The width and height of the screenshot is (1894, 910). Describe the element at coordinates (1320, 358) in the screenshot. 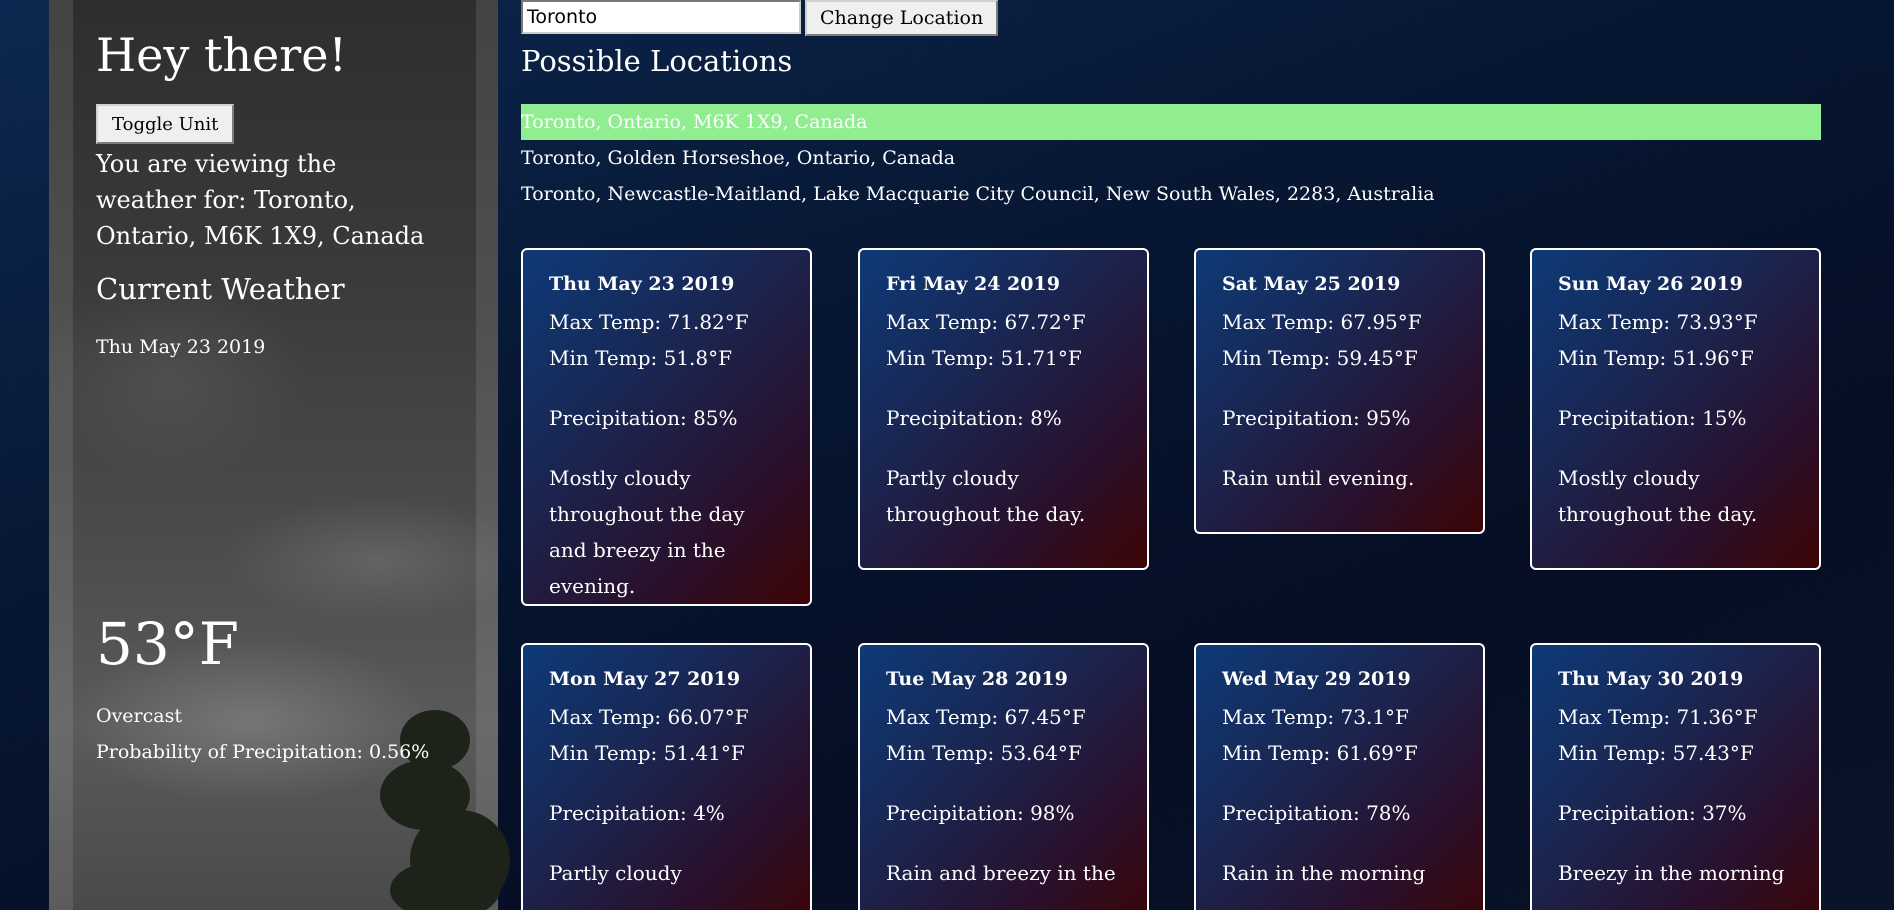

I see `forecast-min-temp: Min Temp: 59.45°F` at that location.